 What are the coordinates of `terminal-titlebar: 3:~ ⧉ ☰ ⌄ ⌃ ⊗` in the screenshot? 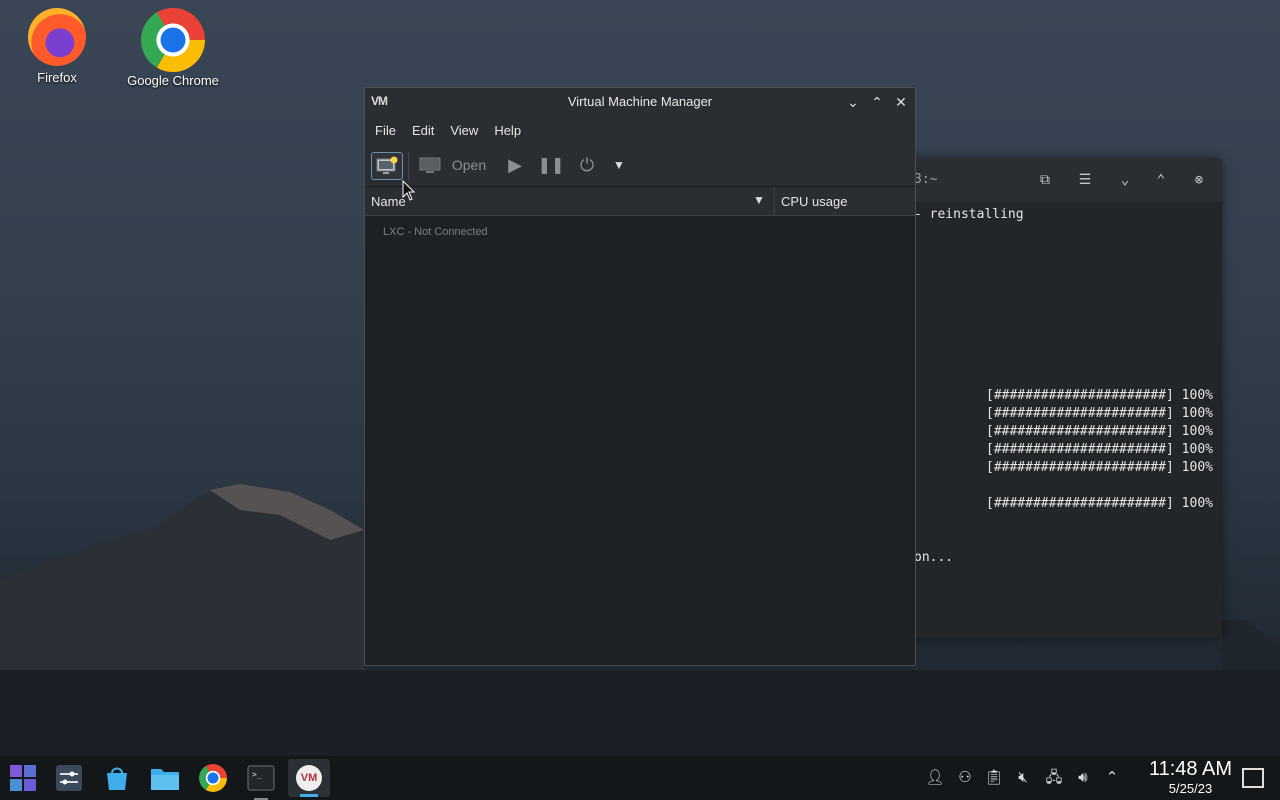 It's located at (1061, 180).